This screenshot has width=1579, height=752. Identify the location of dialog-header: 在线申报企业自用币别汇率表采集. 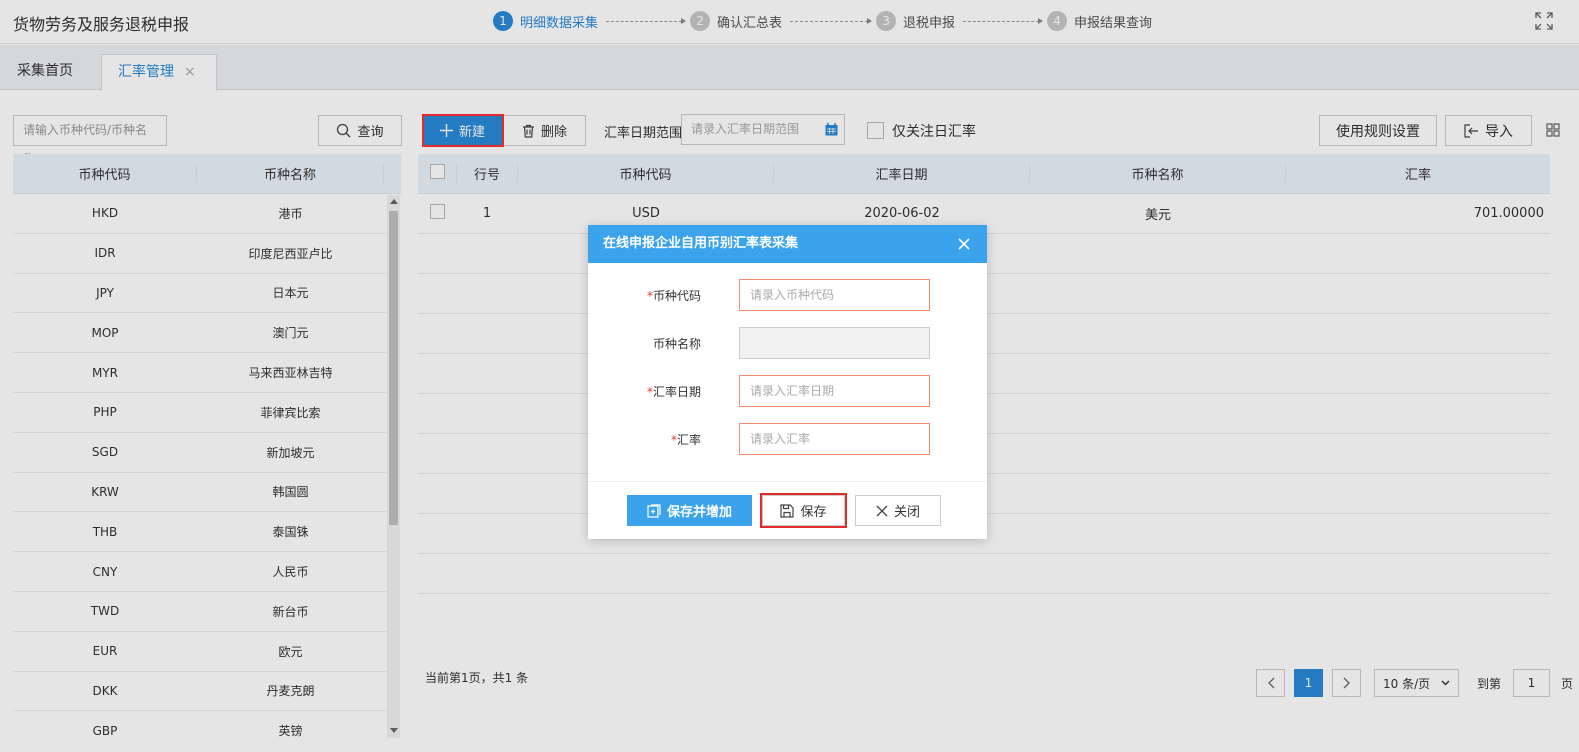
(787, 244).